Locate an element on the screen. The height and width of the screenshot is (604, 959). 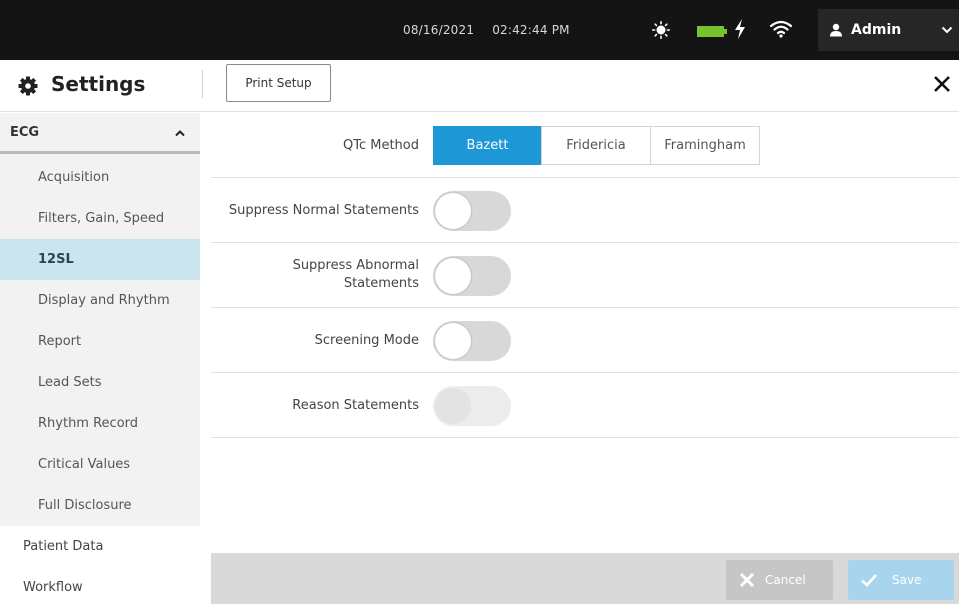
action-footer: Cancel Save is located at coordinates (585, 578).